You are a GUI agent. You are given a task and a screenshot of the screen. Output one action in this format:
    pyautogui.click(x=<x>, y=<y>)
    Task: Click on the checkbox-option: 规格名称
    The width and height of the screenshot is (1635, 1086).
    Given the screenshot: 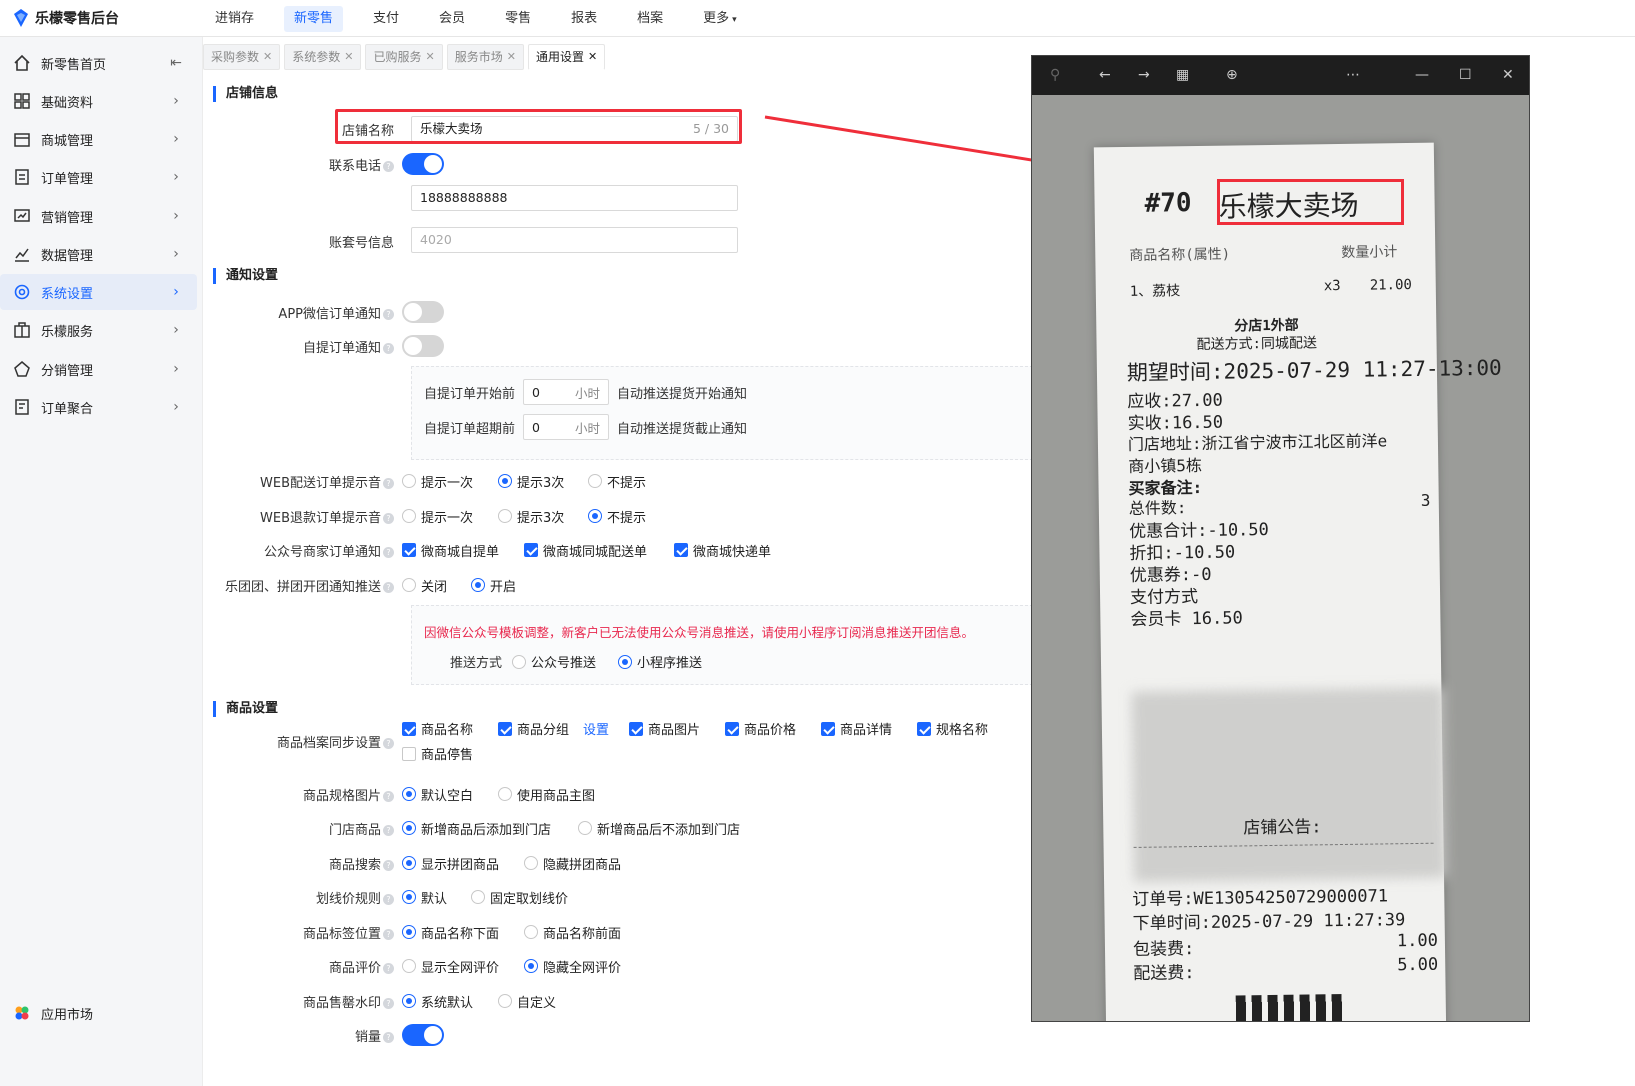 What is the action you would take?
    pyautogui.click(x=957, y=728)
    